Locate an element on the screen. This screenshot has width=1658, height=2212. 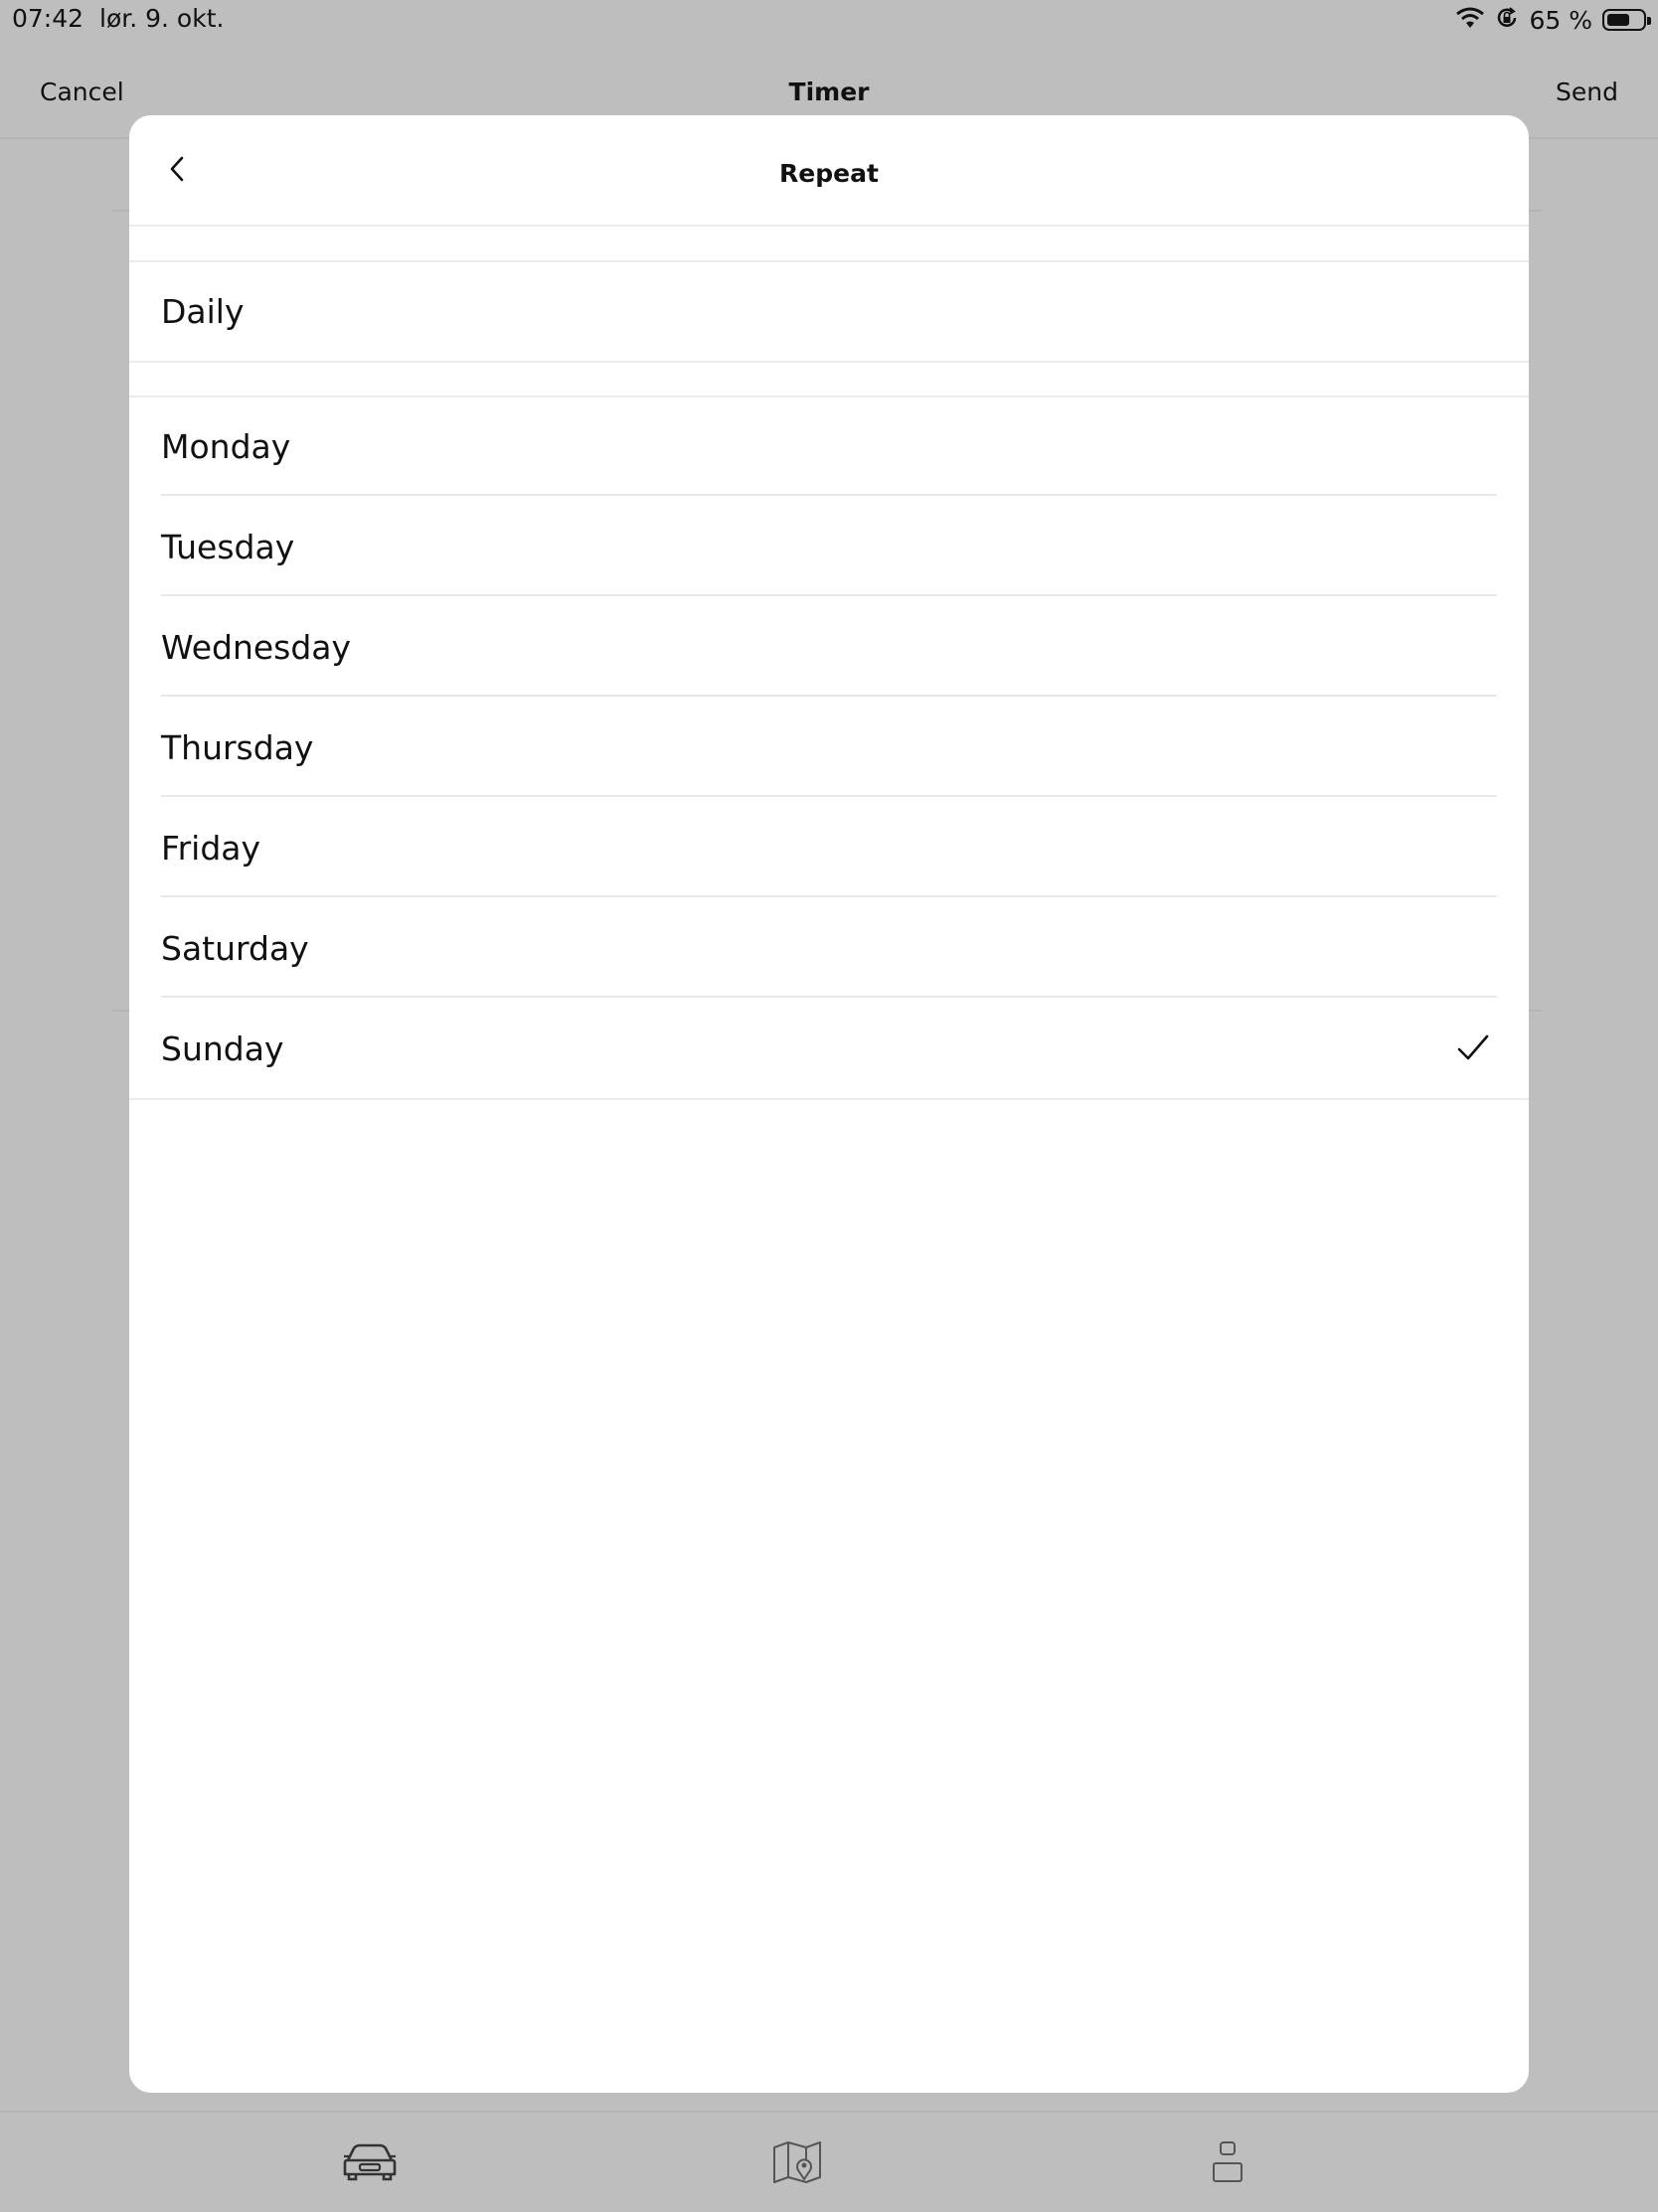
option-label: Monday is located at coordinates (226, 447).